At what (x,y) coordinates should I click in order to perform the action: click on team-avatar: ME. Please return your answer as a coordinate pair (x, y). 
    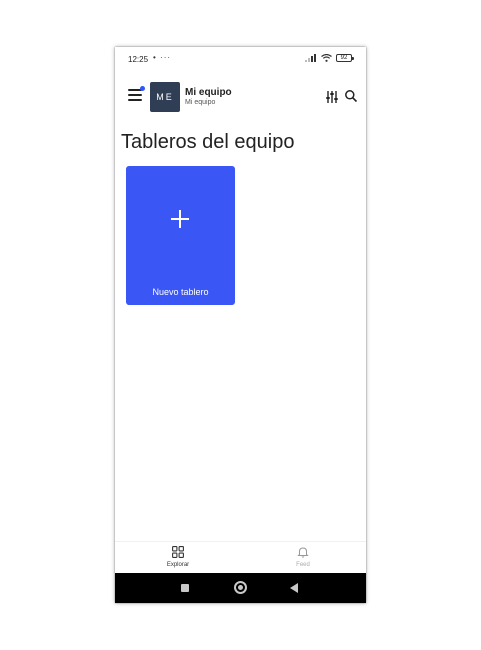
    Looking at the image, I should click on (165, 97).